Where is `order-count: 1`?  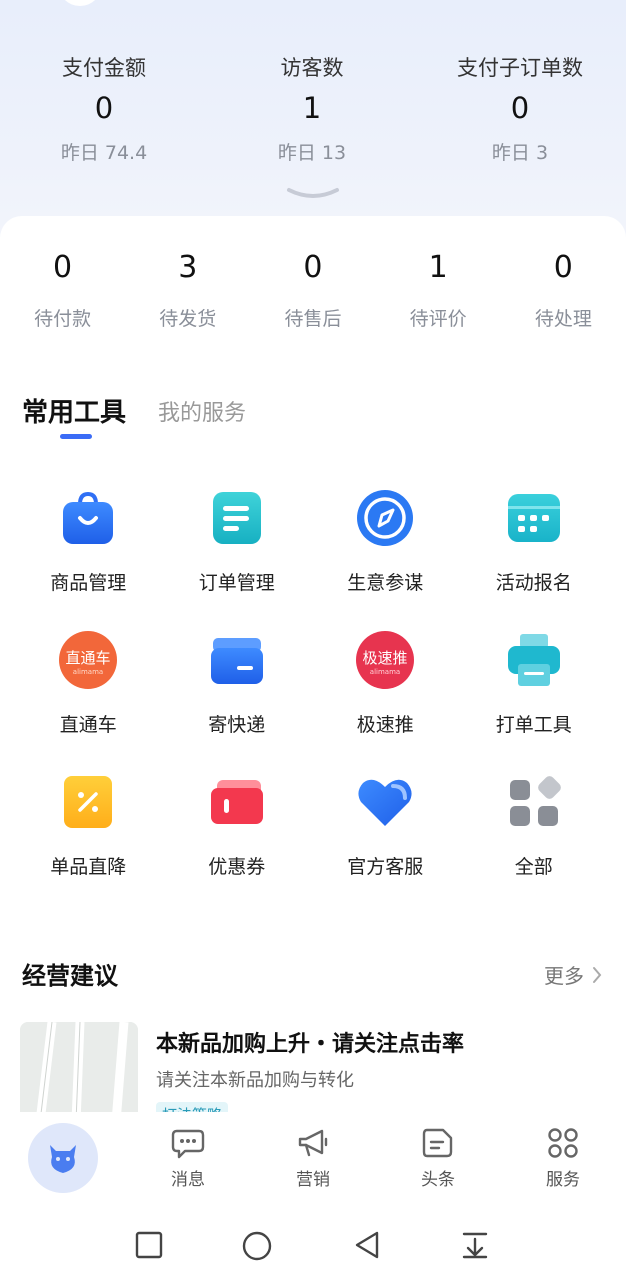 order-count: 1 is located at coordinates (438, 267).